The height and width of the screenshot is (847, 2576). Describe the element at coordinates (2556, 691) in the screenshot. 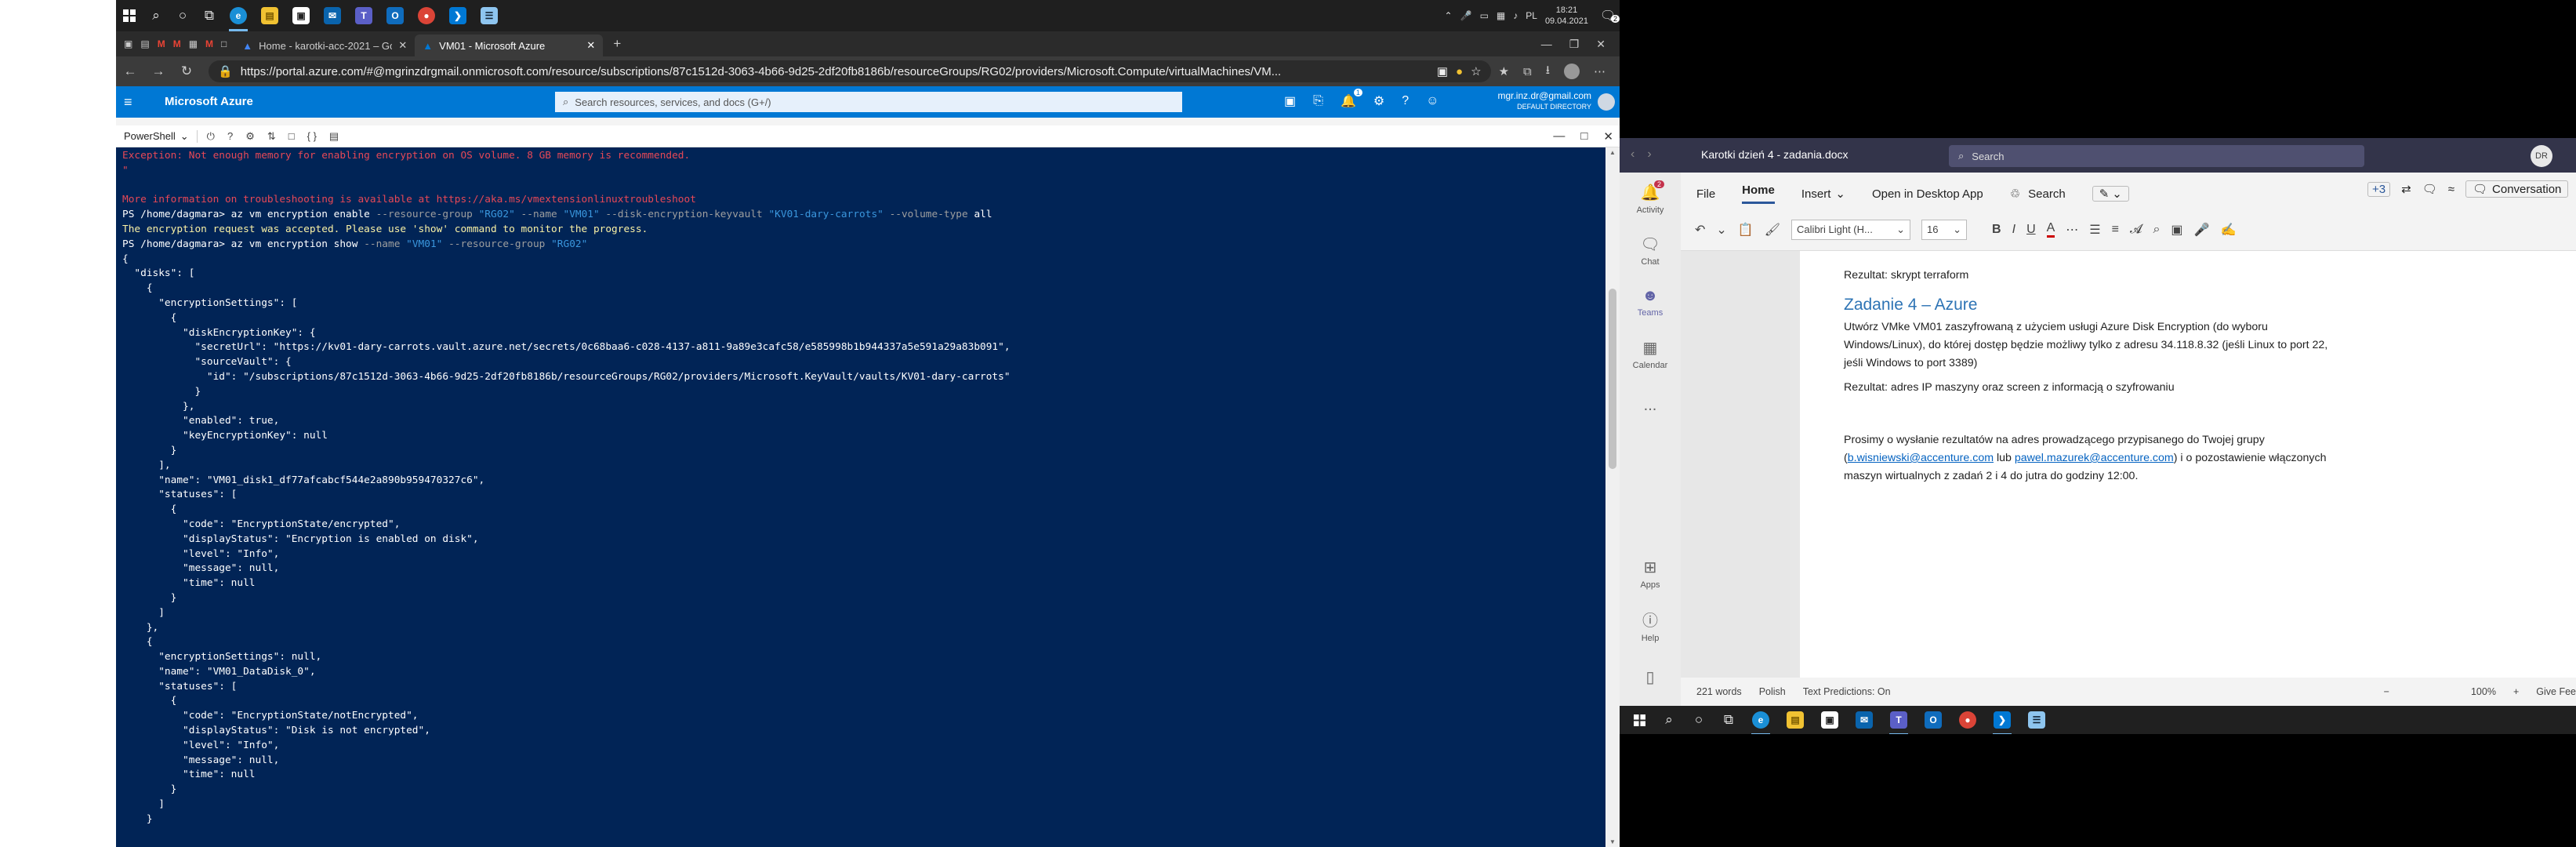

I see `give-feedback: Give Fee` at that location.